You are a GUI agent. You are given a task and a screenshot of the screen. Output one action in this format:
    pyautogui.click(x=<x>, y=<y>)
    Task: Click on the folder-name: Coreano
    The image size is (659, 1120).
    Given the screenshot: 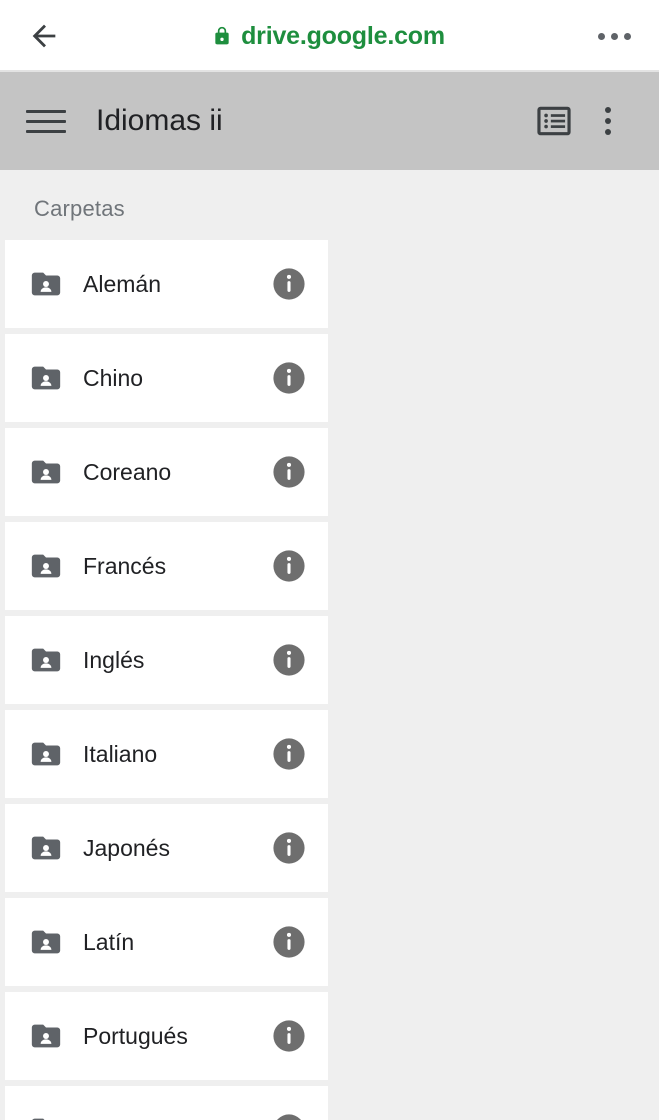 What is the action you would take?
    pyautogui.click(x=127, y=471)
    